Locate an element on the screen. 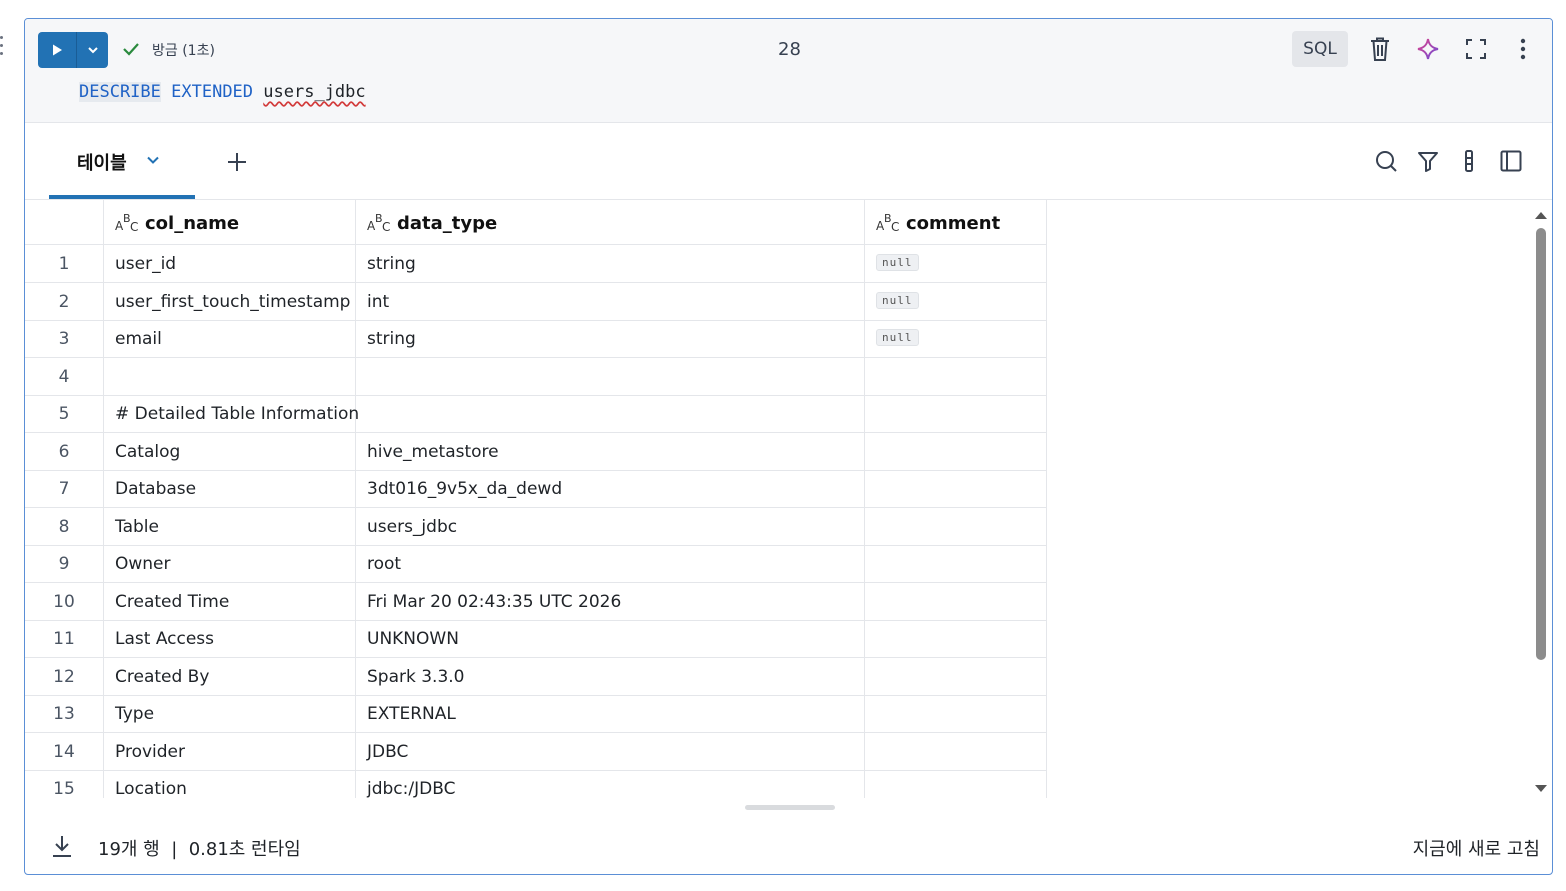  row-number: 2 is located at coordinates (64, 301).